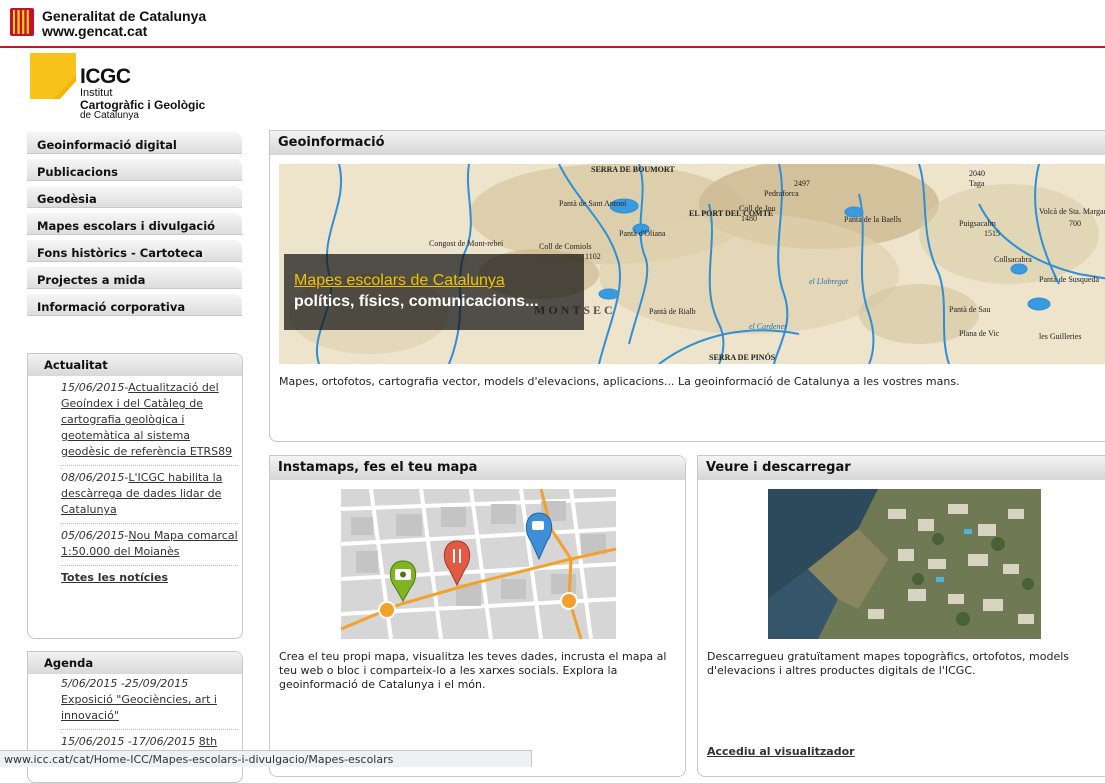 The height and width of the screenshot is (783, 1105). Describe the element at coordinates (466, 243) in the screenshot. I see `map-label: Congost de Mont-rebei` at that location.